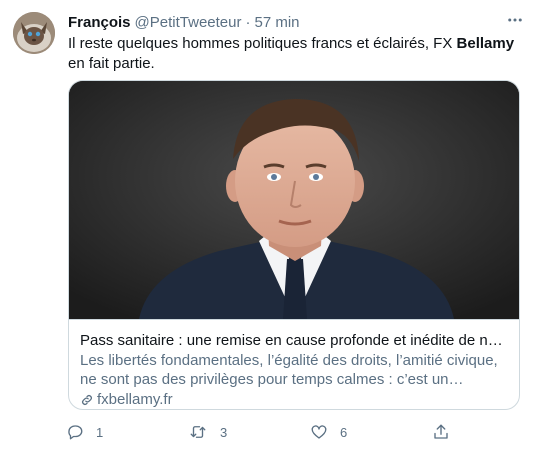  Describe the element at coordinates (188, 22) in the screenshot. I see `author-handle: @PetitTweeteur` at that location.